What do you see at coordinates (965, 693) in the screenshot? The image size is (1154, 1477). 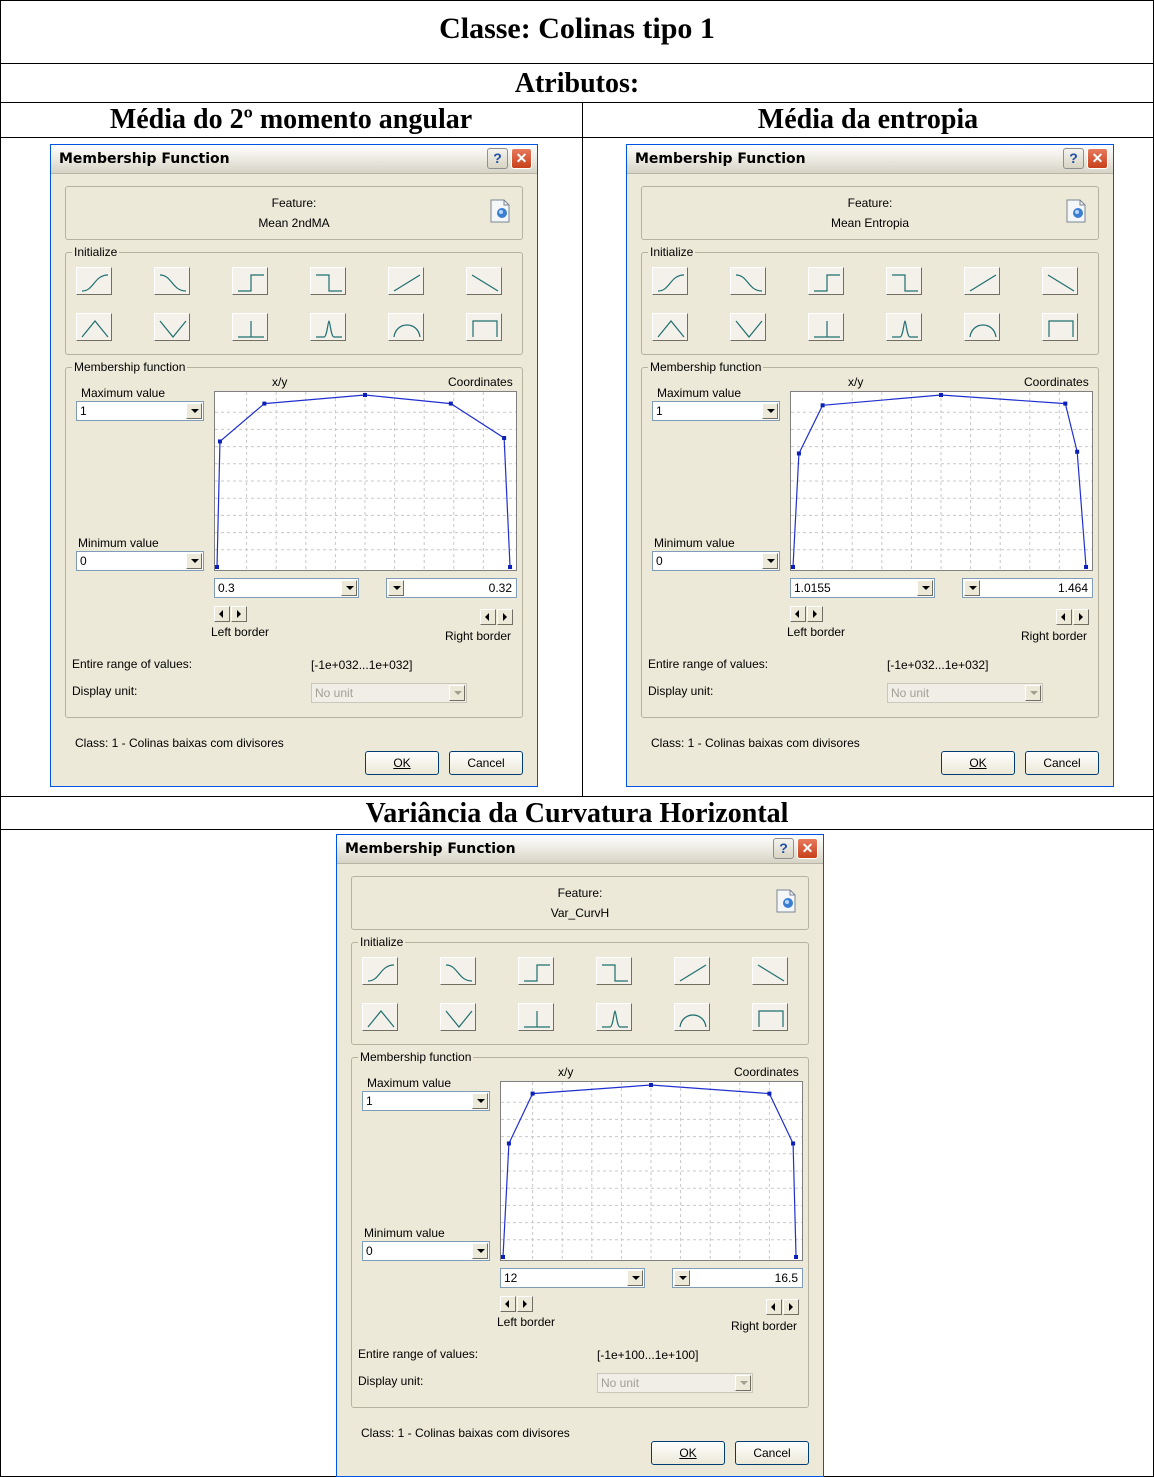 I see `display-unit-combo: No unit` at bounding box center [965, 693].